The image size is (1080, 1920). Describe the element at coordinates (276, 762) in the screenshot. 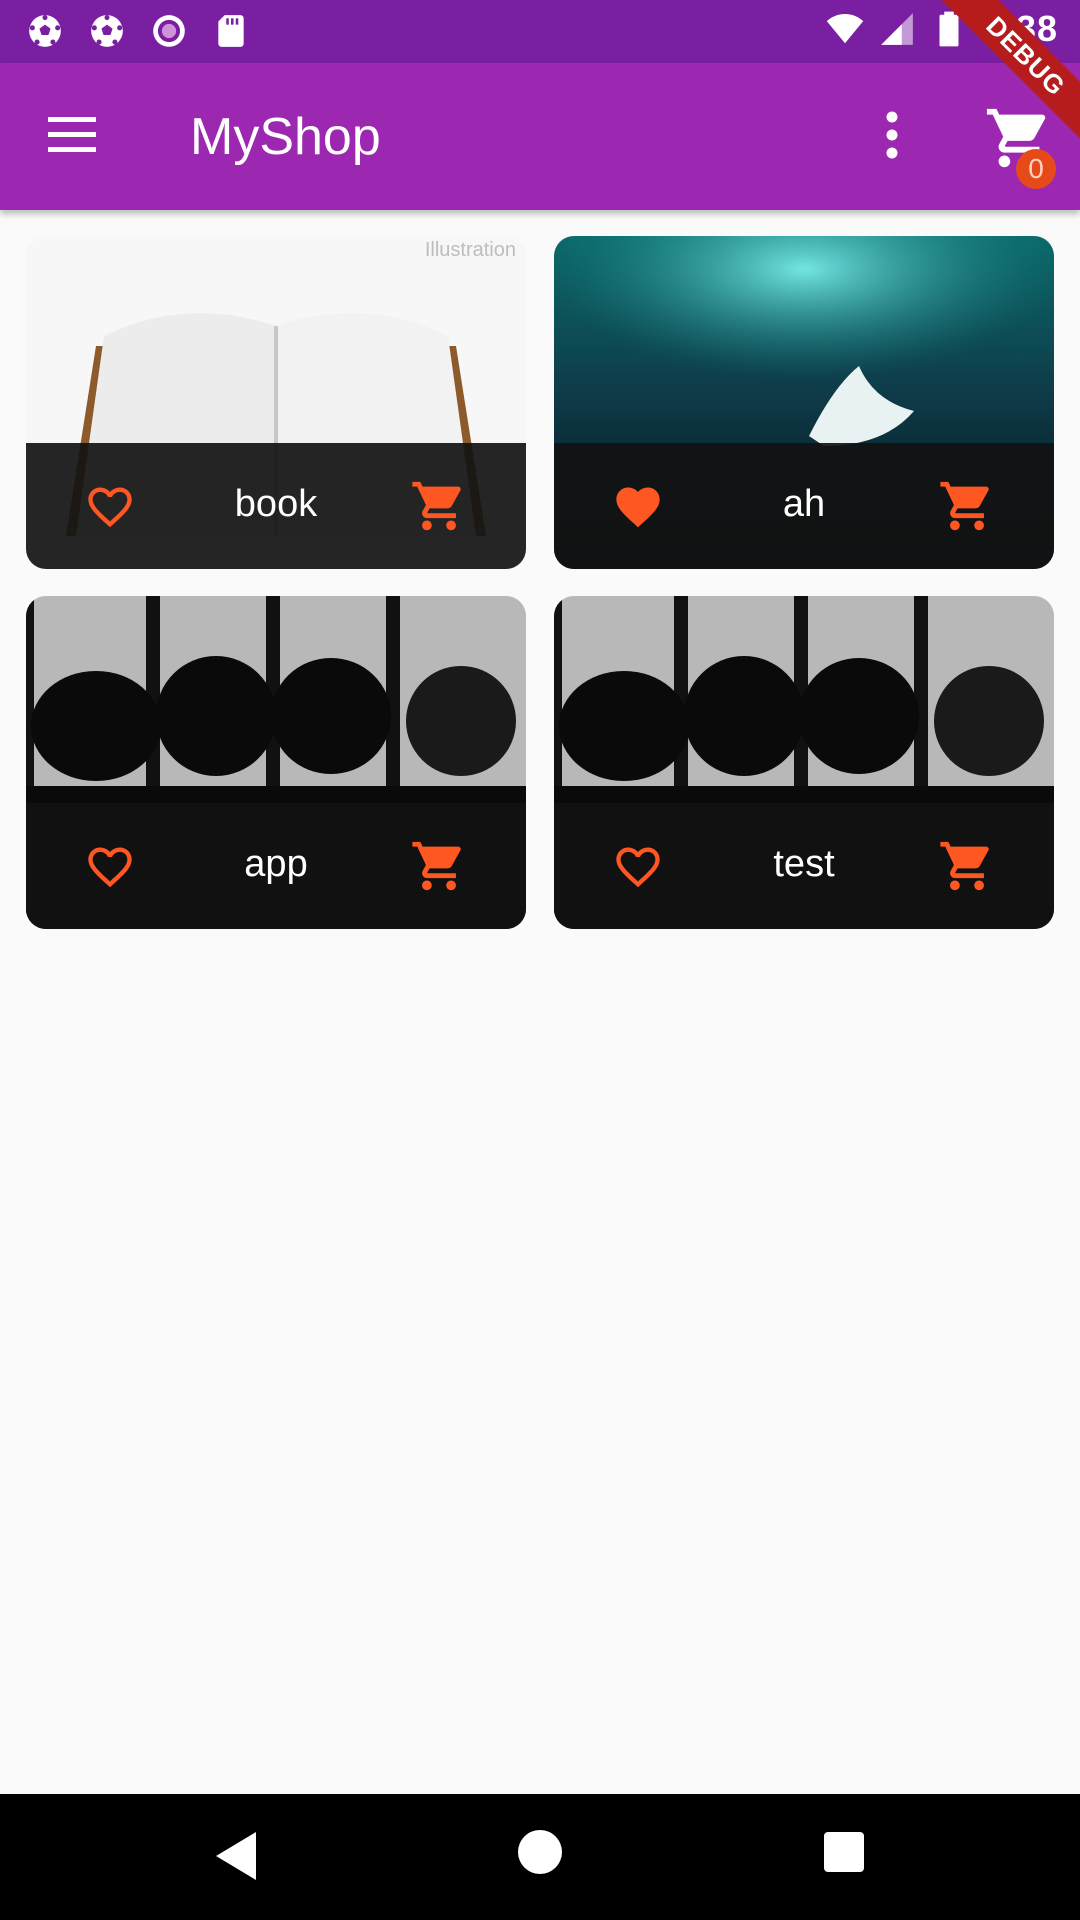

I see `product-tile: app` at that location.